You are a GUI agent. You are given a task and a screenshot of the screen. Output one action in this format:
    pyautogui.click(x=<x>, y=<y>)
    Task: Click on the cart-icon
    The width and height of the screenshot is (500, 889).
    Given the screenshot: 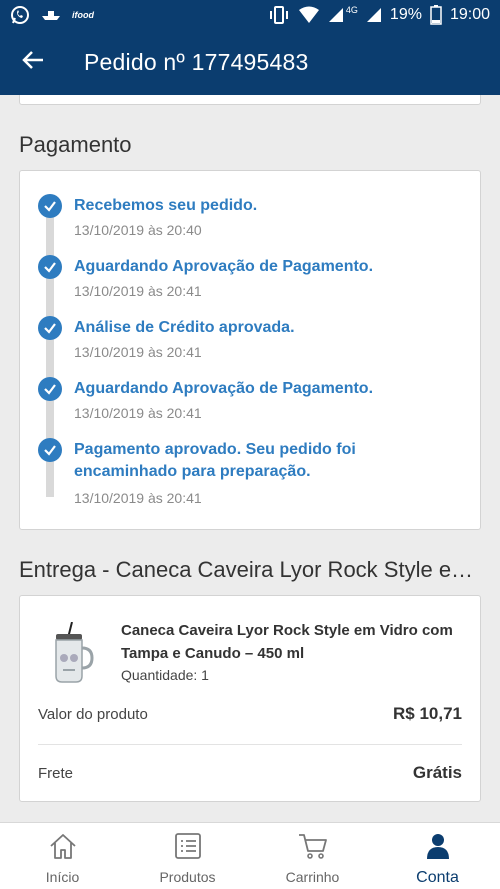 What is the action you would take?
    pyautogui.click(x=313, y=848)
    